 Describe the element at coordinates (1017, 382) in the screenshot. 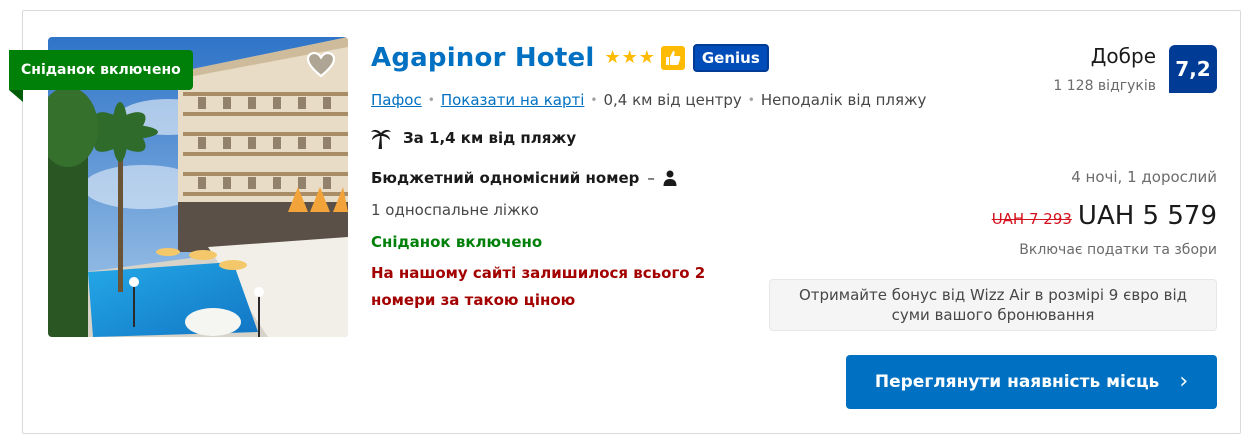

I see `see-availability-label: Переглянути наявність місць` at that location.